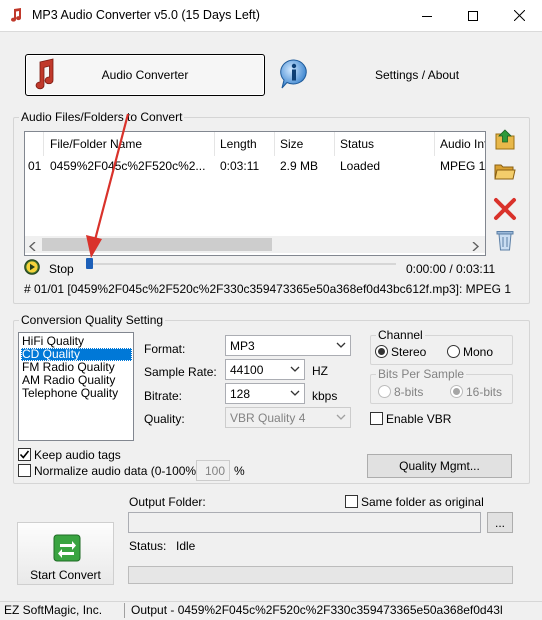 The width and height of the screenshot is (542, 620). I want to click on keep-tags-checkbox, so click(24, 454).